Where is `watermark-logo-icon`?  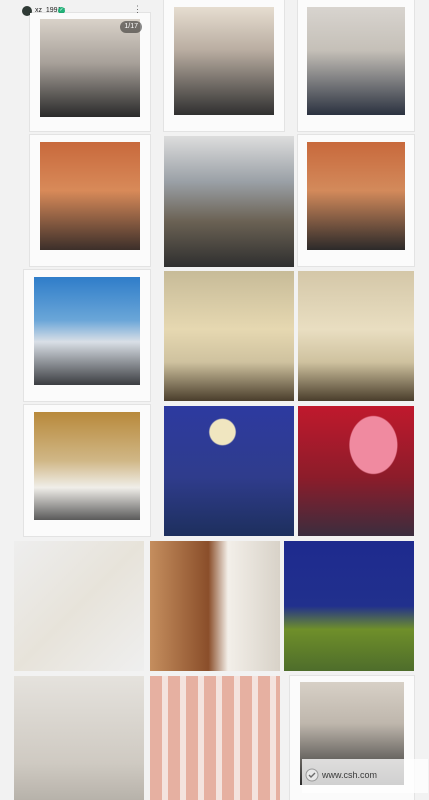
watermark-logo-icon is located at coordinates (312, 775).